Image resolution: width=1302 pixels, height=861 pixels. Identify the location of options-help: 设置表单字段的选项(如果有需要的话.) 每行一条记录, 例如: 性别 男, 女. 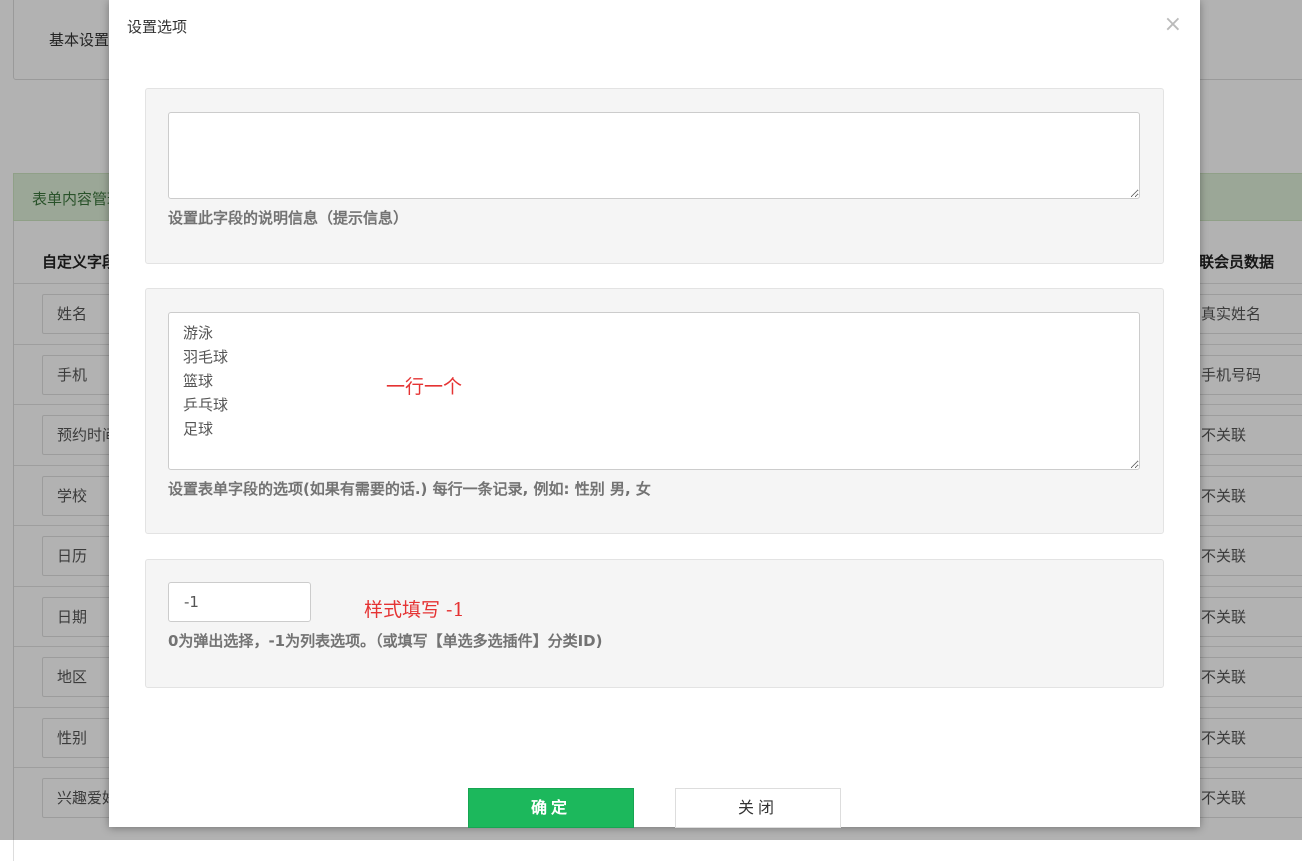
(409, 489).